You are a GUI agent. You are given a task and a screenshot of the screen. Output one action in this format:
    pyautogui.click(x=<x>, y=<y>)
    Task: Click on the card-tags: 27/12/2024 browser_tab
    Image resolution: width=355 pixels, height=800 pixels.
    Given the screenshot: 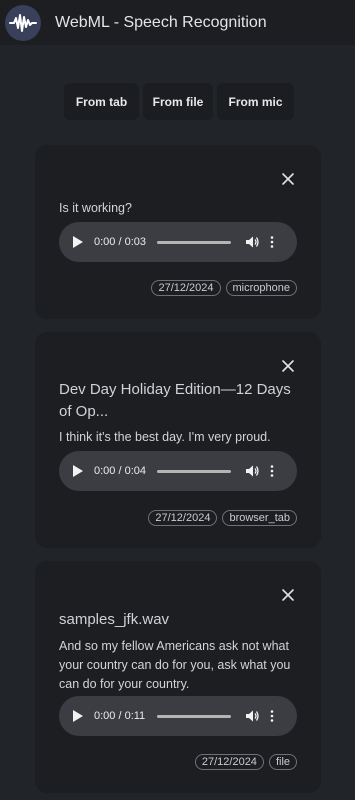 What is the action you would take?
    pyautogui.click(x=222, y=518)
    